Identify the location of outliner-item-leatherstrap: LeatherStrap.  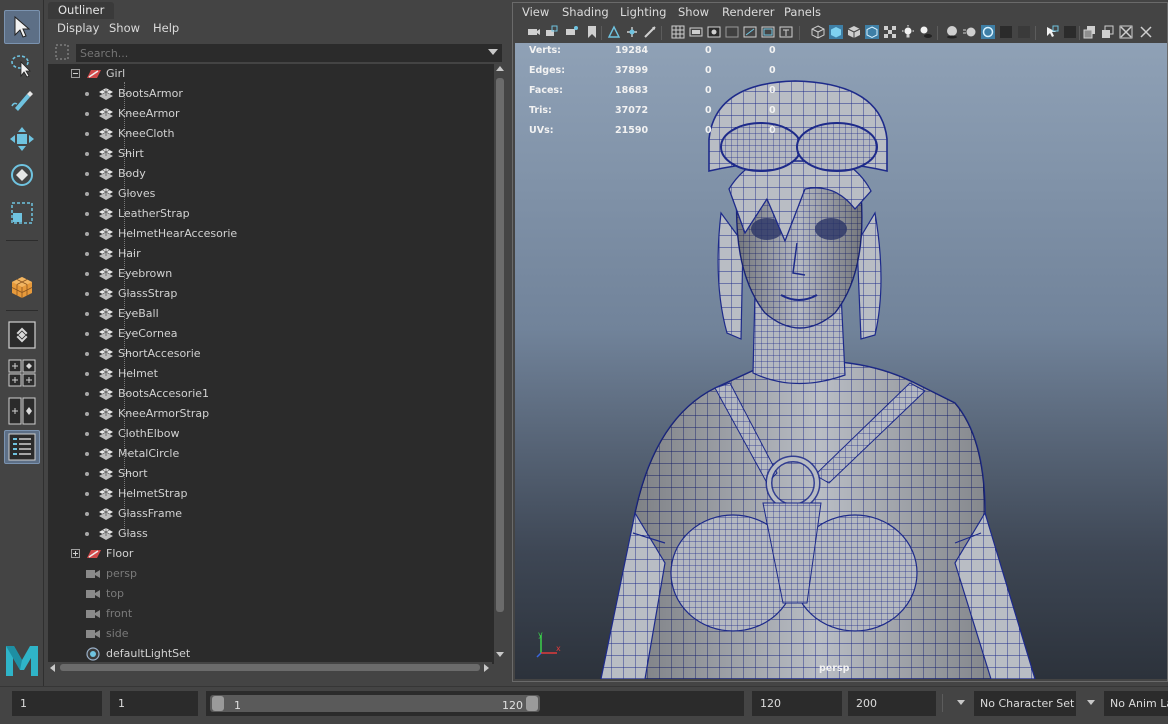
(272, 214).